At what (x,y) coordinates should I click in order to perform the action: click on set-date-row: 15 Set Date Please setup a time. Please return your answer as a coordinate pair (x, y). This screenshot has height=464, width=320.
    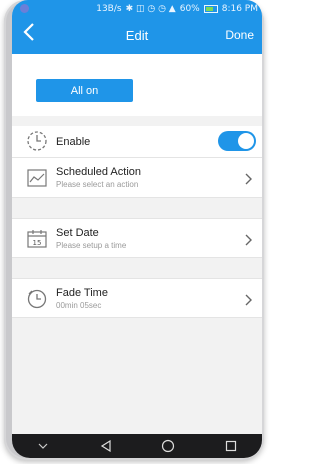
    Looking at the image, I should click on (137, 238).